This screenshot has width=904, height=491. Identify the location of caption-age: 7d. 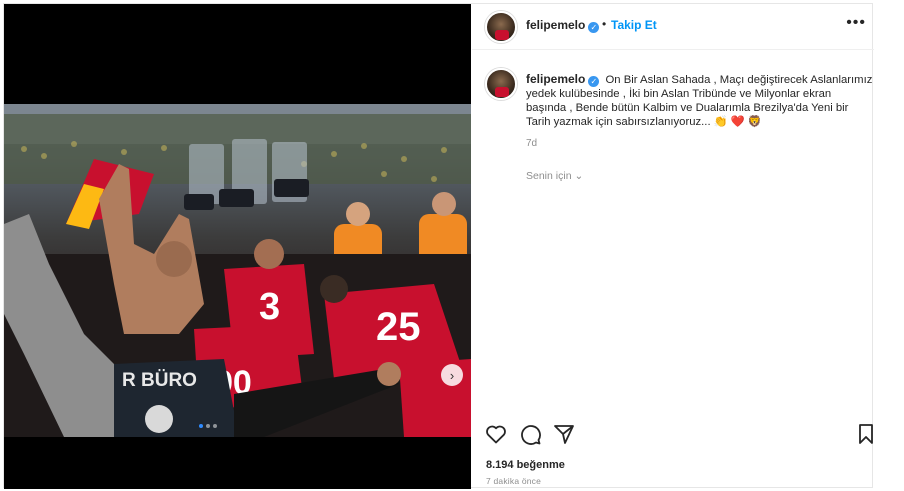
(532, 143).